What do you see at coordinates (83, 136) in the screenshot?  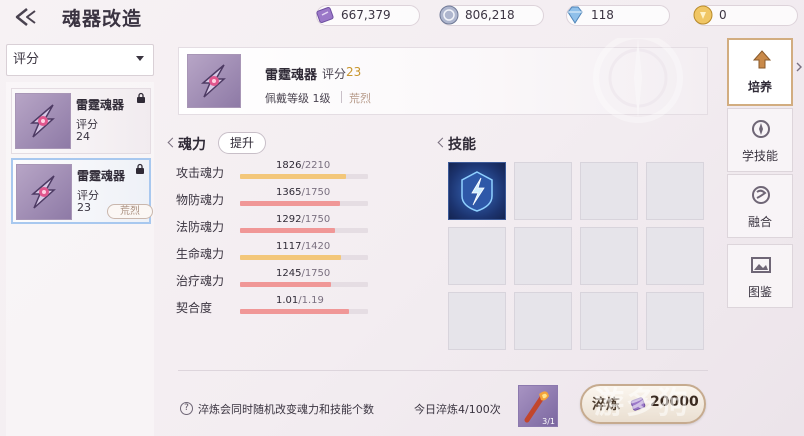 I see `score-value: 24` at bounding box center [83, 136].